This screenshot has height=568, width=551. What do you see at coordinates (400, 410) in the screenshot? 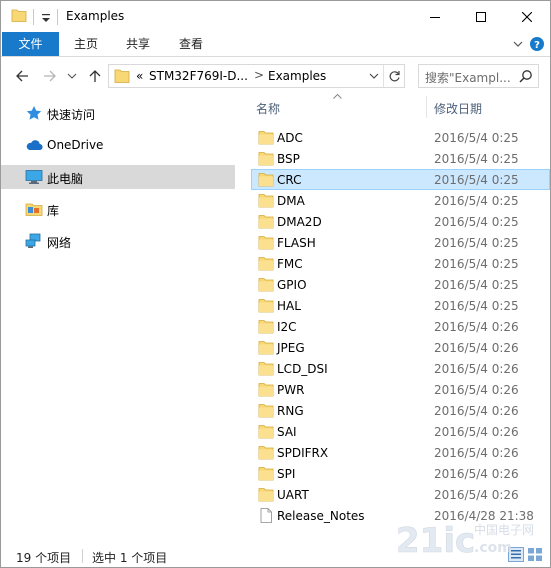
I see `file-row: RNG 2016/5/4 0:26` at bounding box center [400, 410].